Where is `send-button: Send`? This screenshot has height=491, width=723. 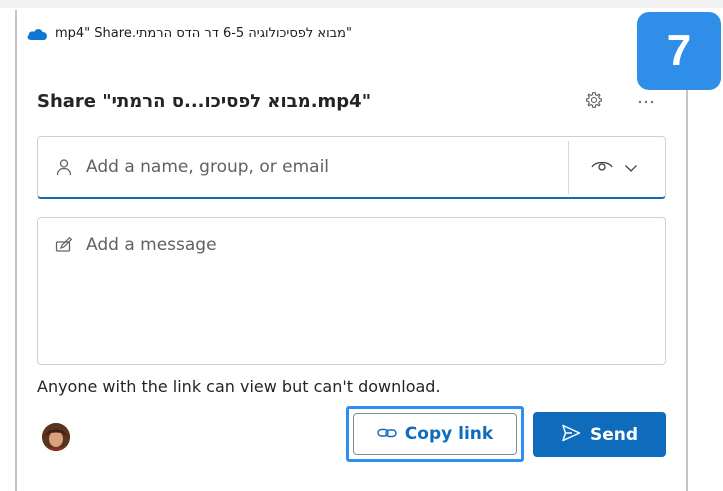
send-button: Send is located at coordinates (599, 434).